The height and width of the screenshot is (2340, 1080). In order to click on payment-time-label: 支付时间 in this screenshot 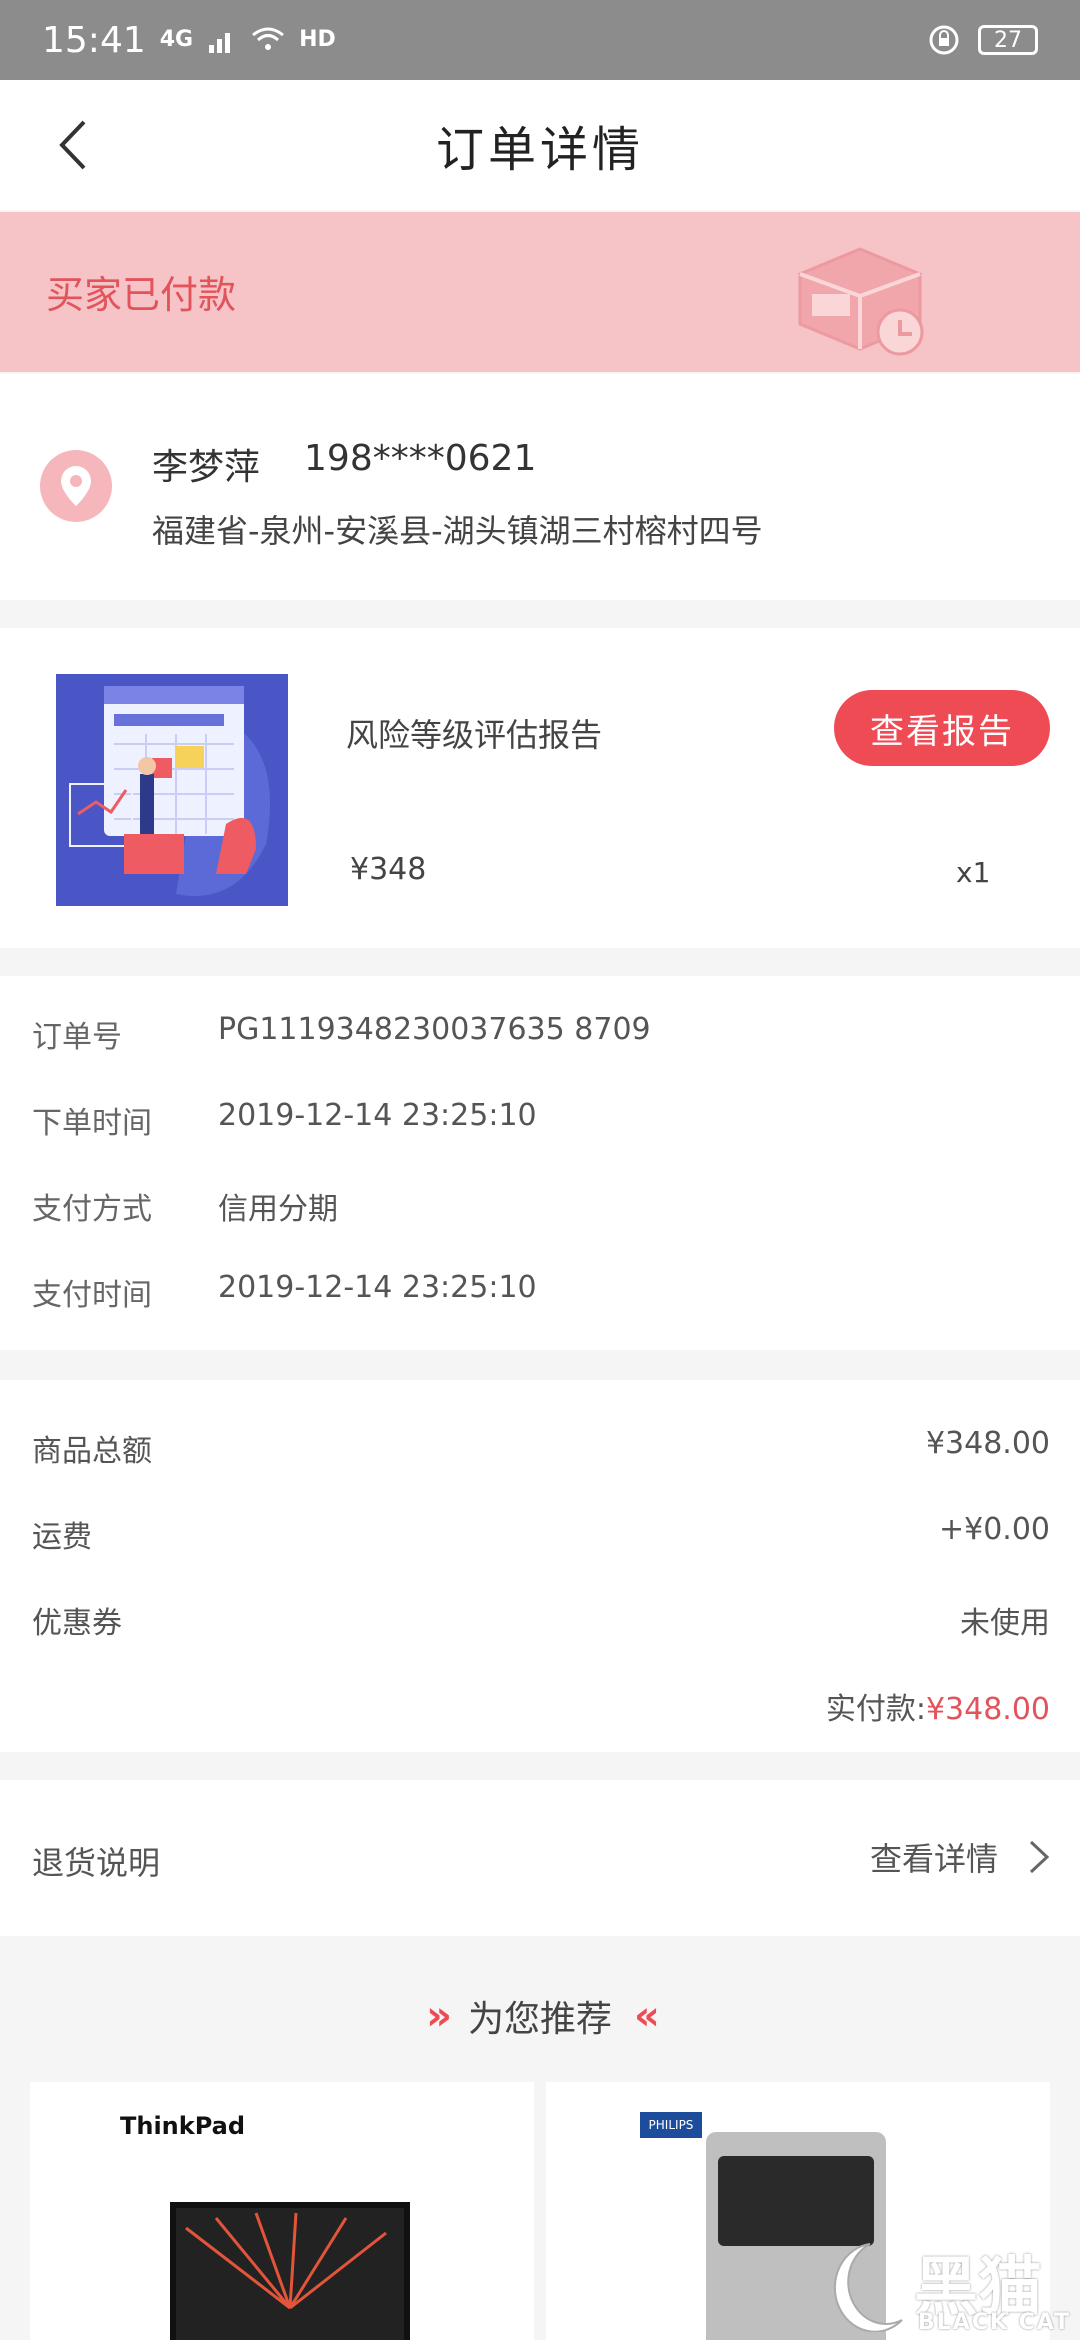, I will do `click(92, 1295)`.